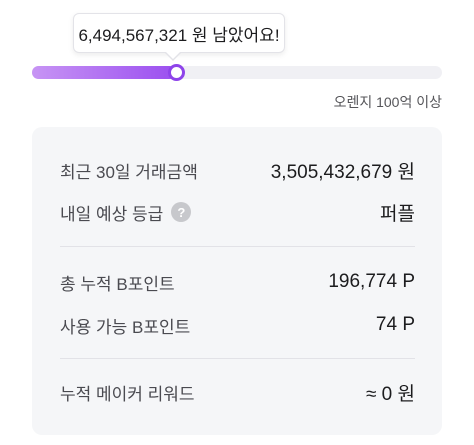  What do you see at coordinates (397, 214) in the screenshot?
I see `next-grade-value: 퍼플` at bounding box center [397, 214].